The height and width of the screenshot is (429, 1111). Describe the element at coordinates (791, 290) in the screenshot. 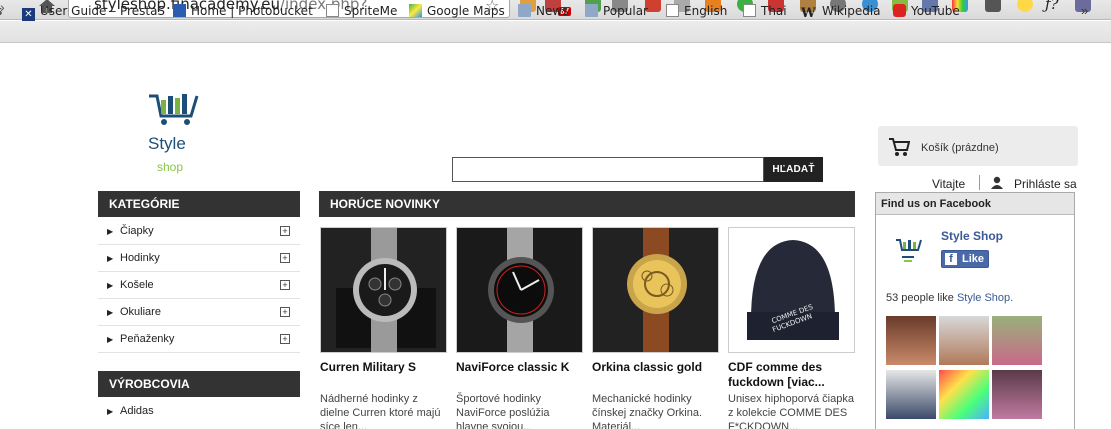

I see `product-image-cdf-beanie: COMME DES FUCKDOWN` at that location.